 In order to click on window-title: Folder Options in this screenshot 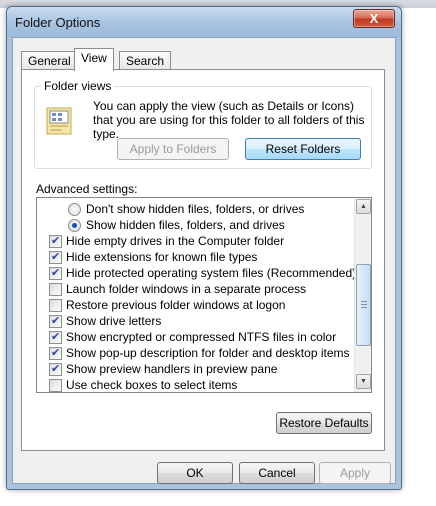, I will do `click(58, 22)`.